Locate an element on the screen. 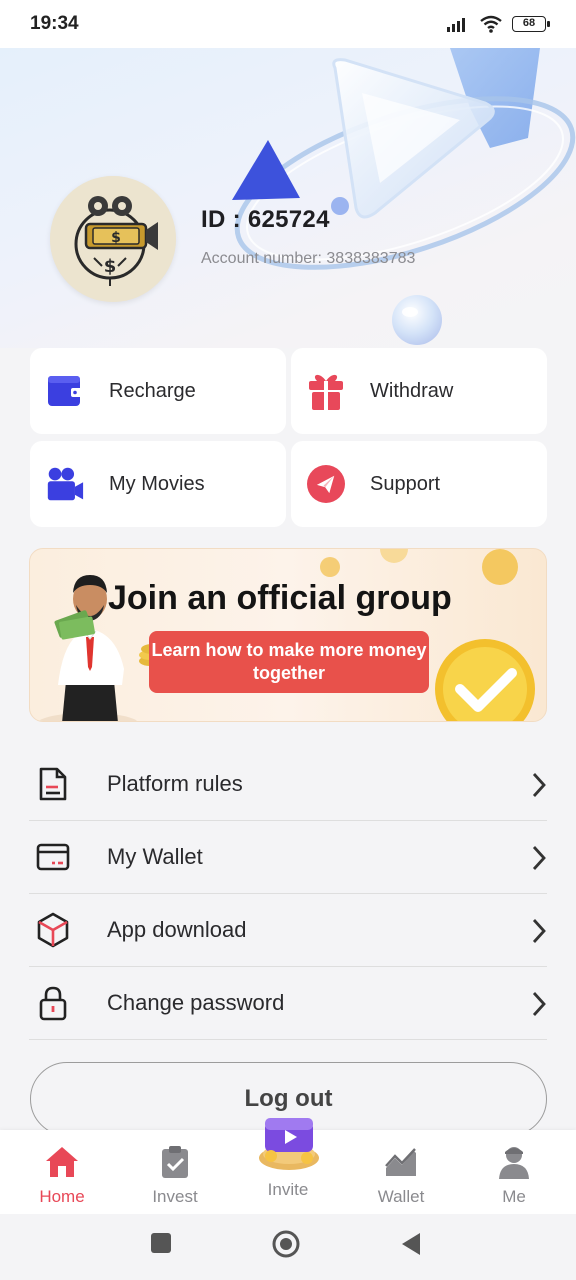 This screenshot has height=1280, width=576. recent-apps-icon is located at coordinates (161, 1243).